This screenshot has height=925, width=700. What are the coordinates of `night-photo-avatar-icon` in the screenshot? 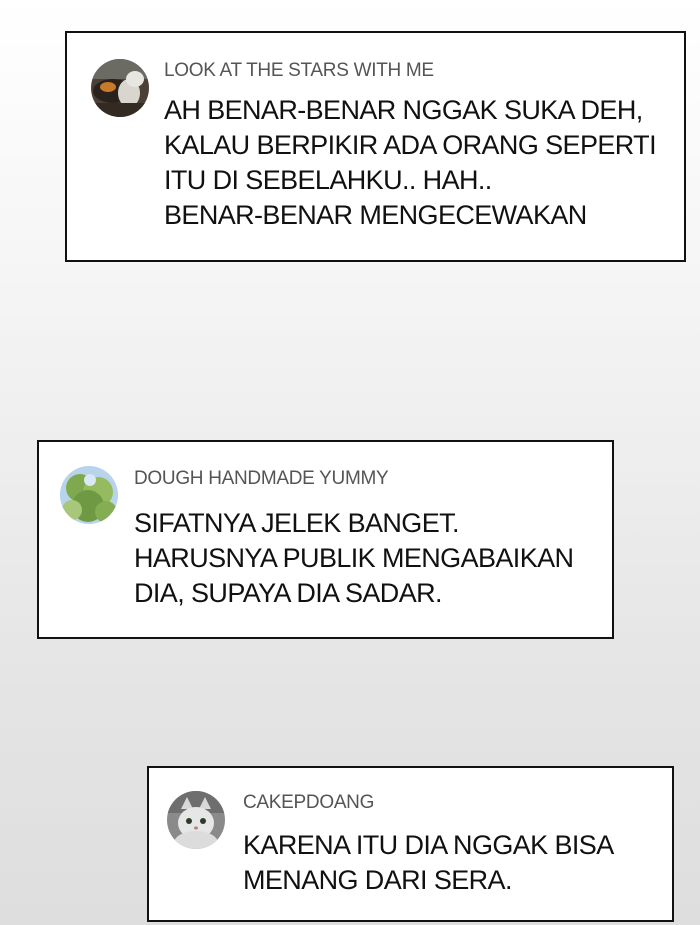 It's located at (120, 88).